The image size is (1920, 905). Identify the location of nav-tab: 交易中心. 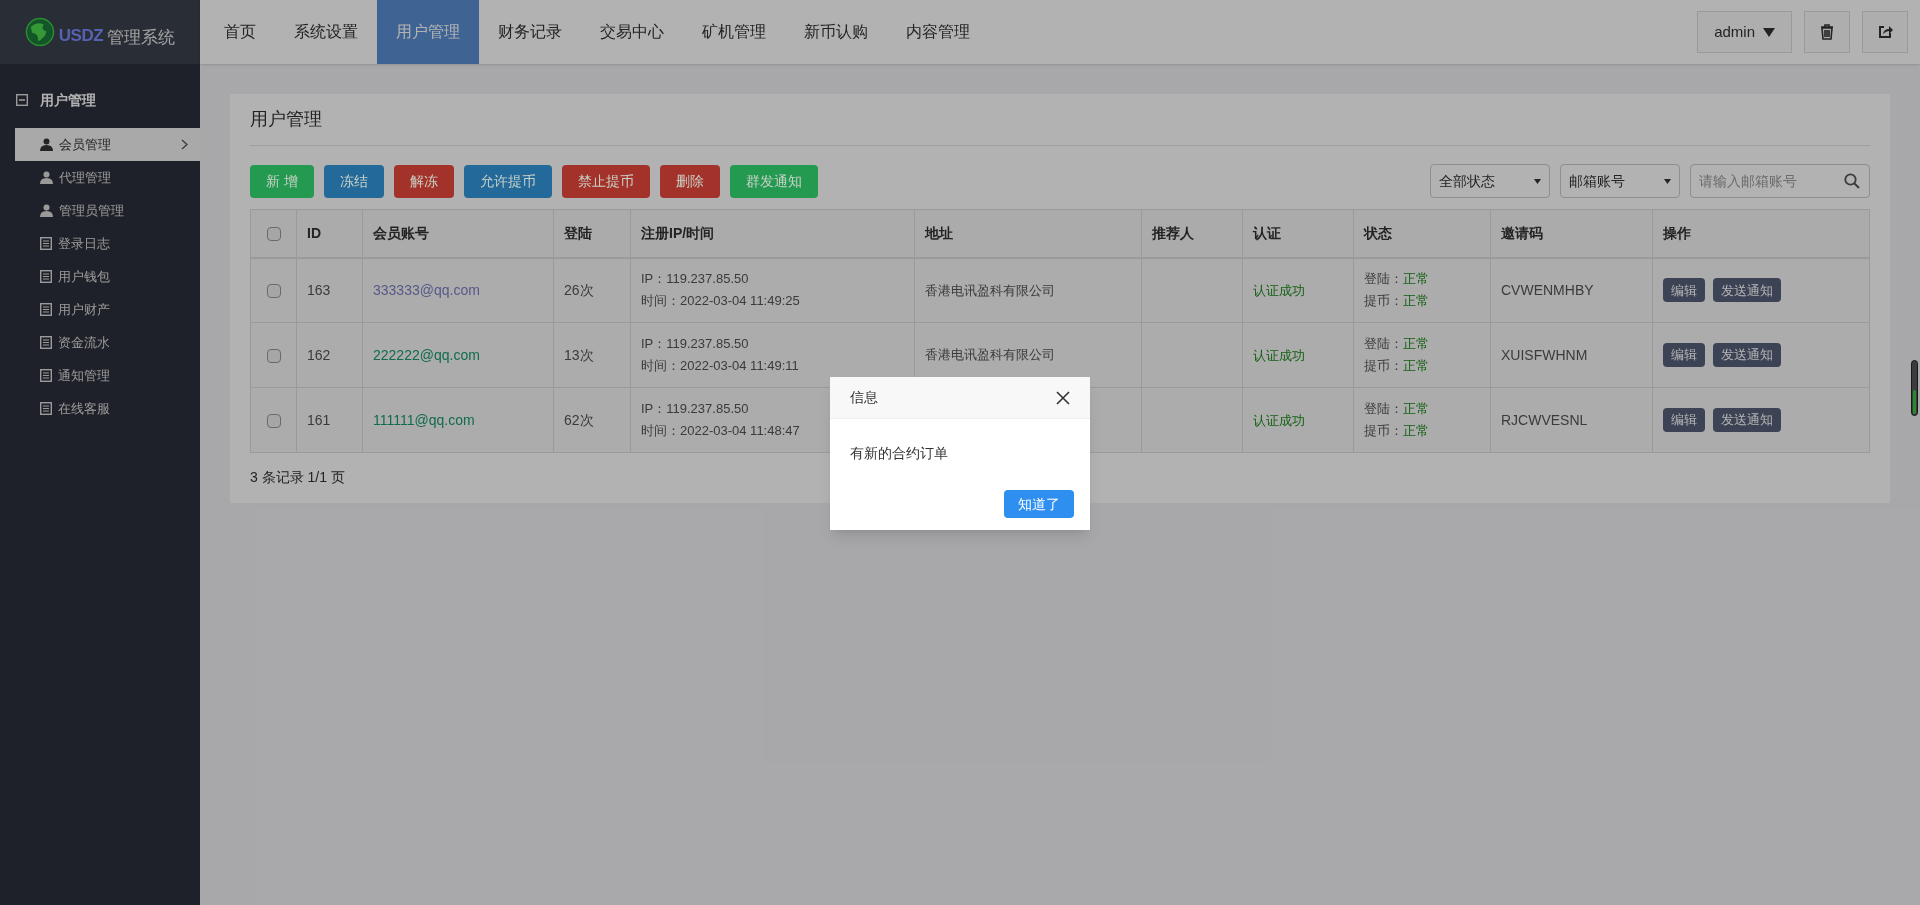
(632, 32).